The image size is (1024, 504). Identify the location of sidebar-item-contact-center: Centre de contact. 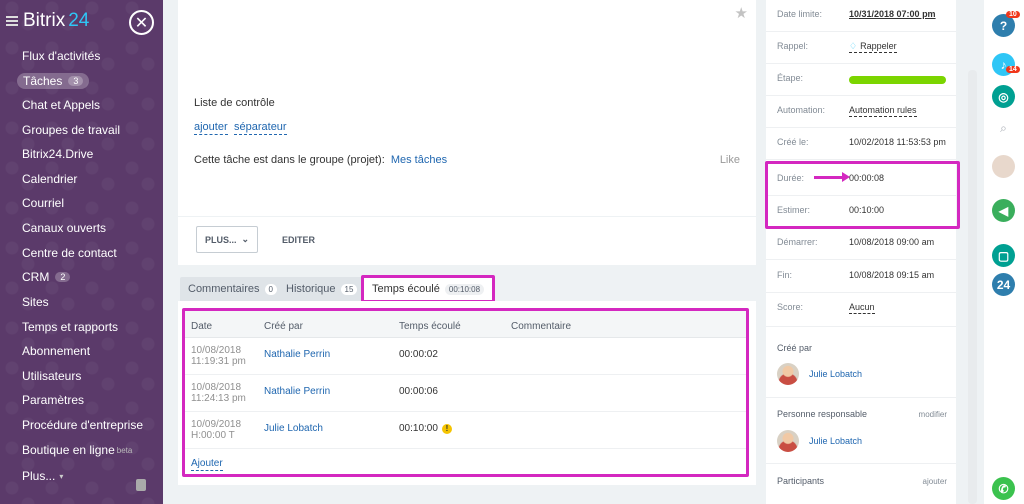
(69, 253).